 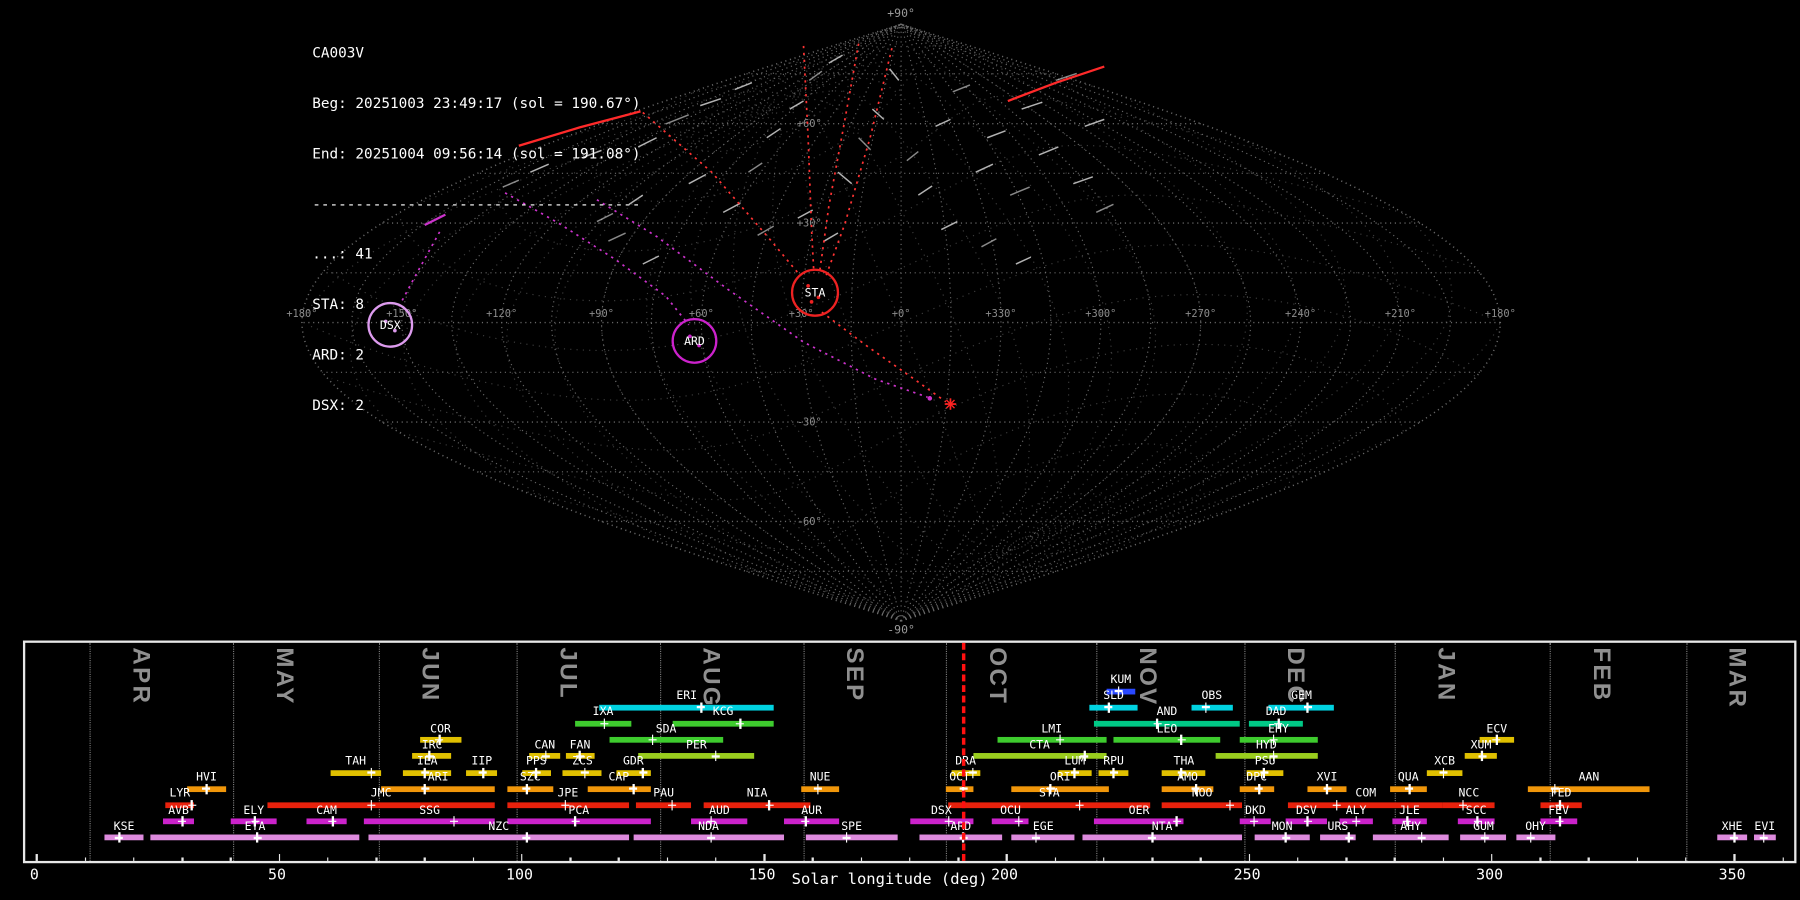 I want to click on shower-label: IIP, so click(x=482, y=761).